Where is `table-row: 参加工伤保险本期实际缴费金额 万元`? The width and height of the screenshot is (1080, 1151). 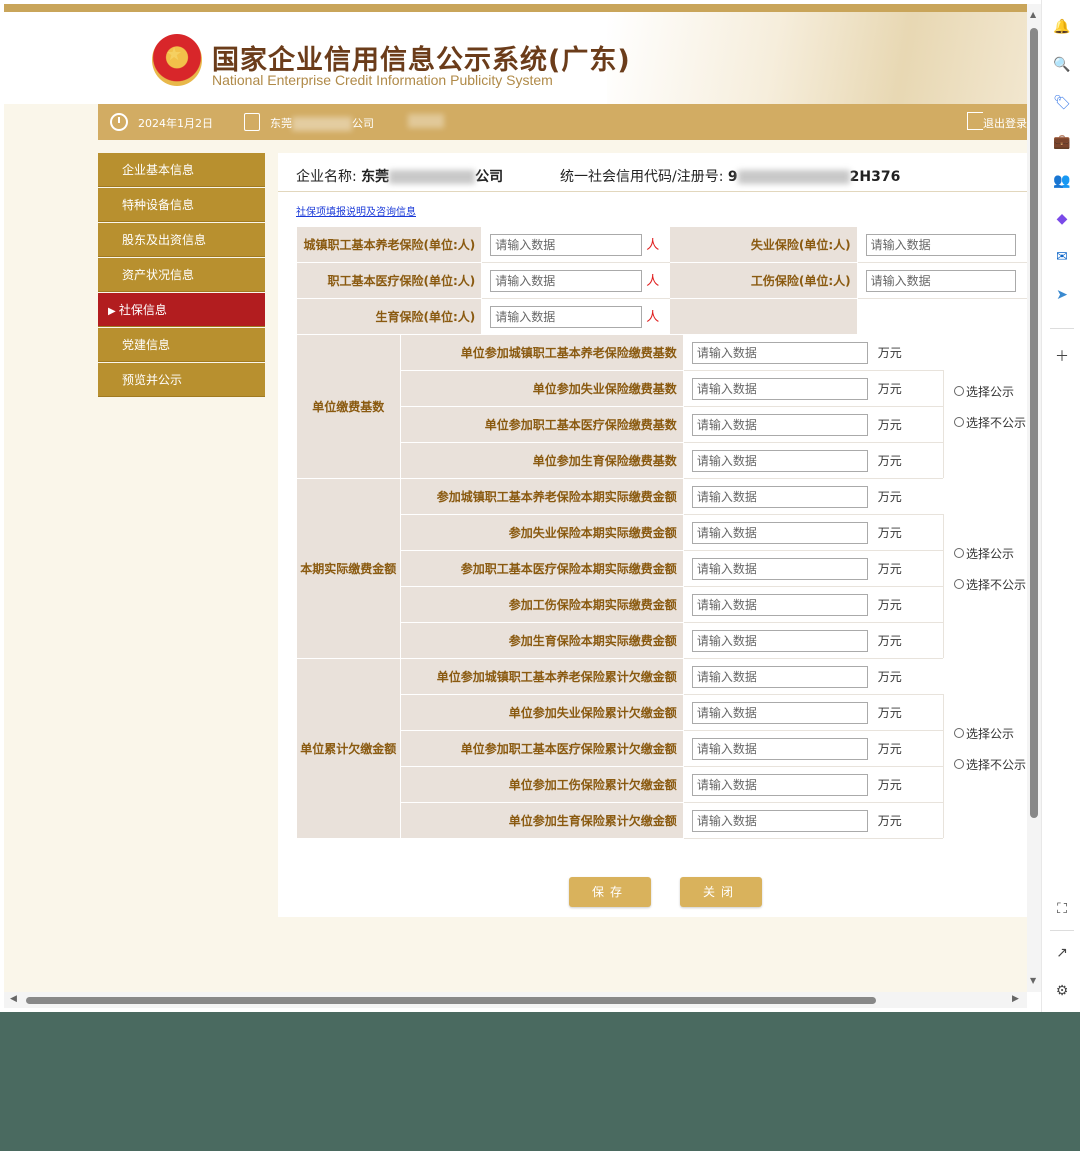
table-row: 参加工伤保险本期实际缴费金额 万元 is located at coordinates (662, 604).